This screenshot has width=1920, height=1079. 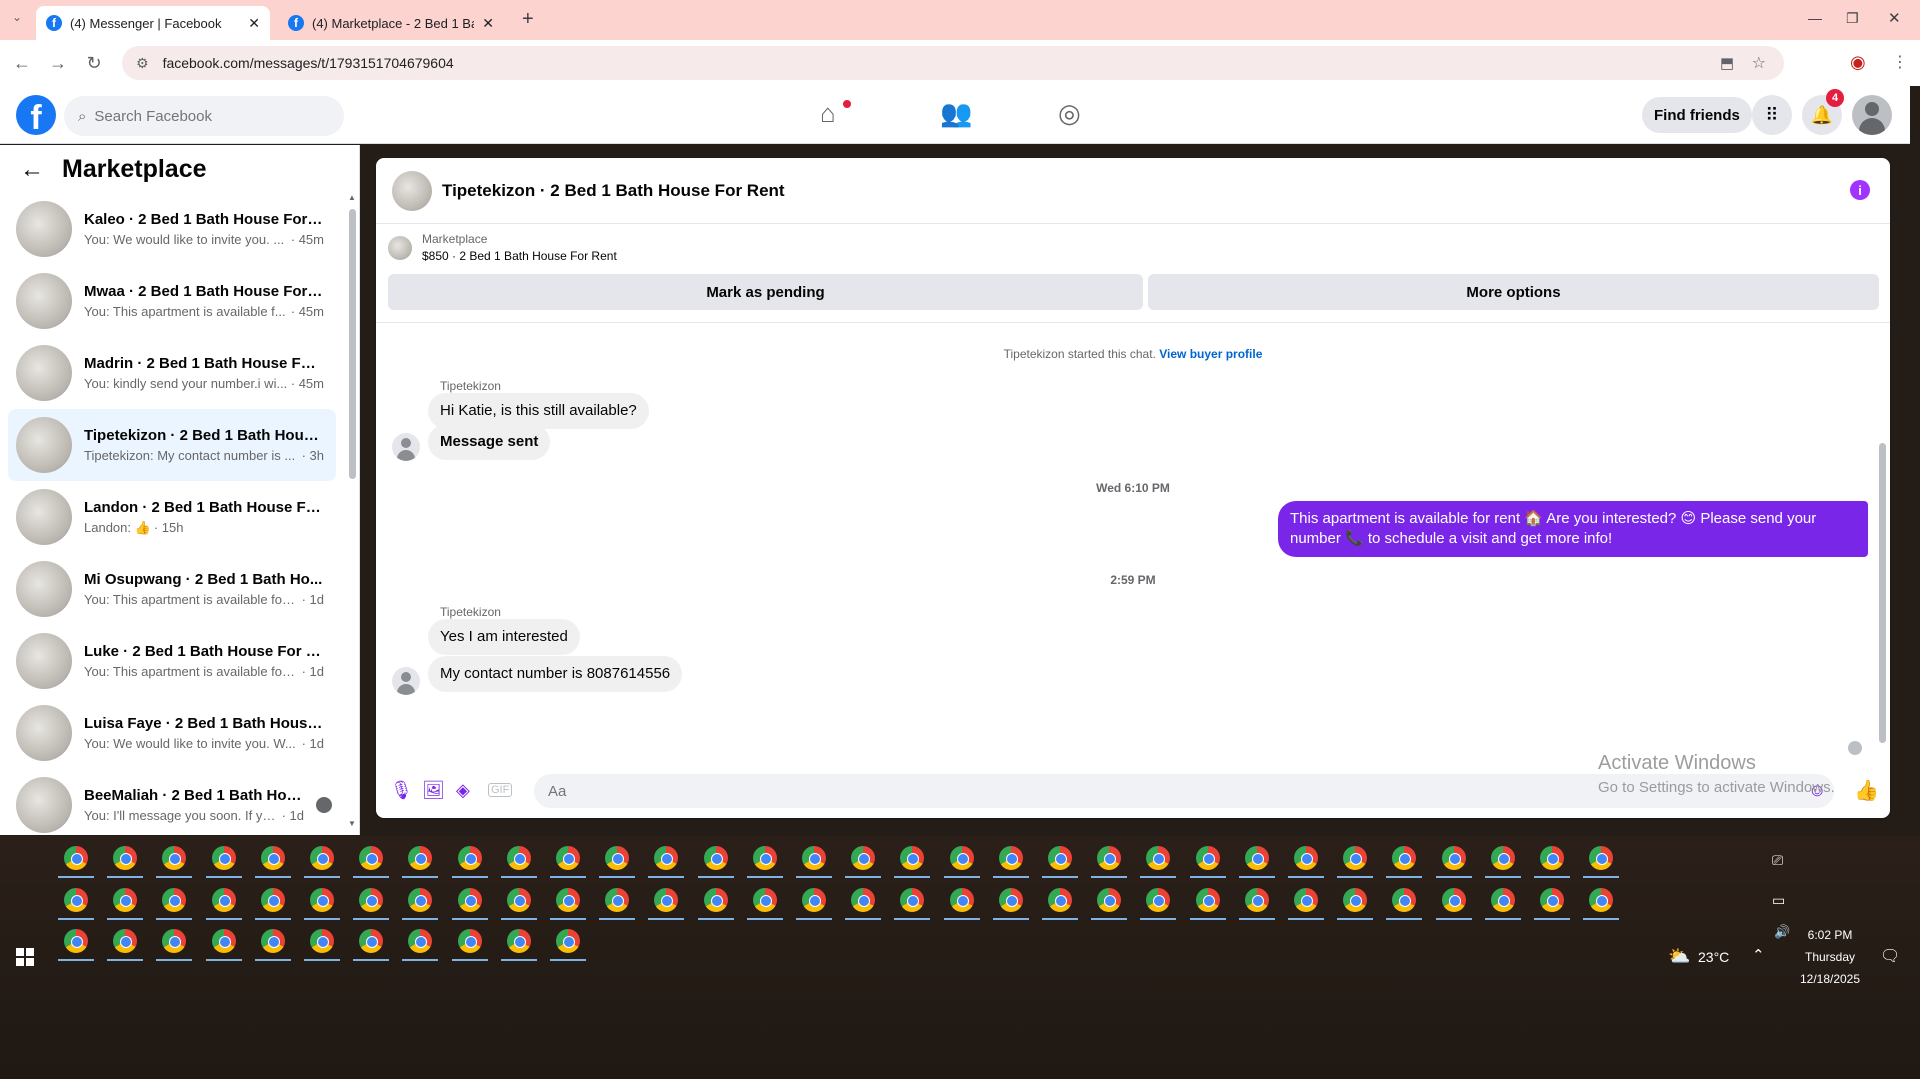 I want to click on tray-display-icon: ▭, so click(x=1778, y=900).